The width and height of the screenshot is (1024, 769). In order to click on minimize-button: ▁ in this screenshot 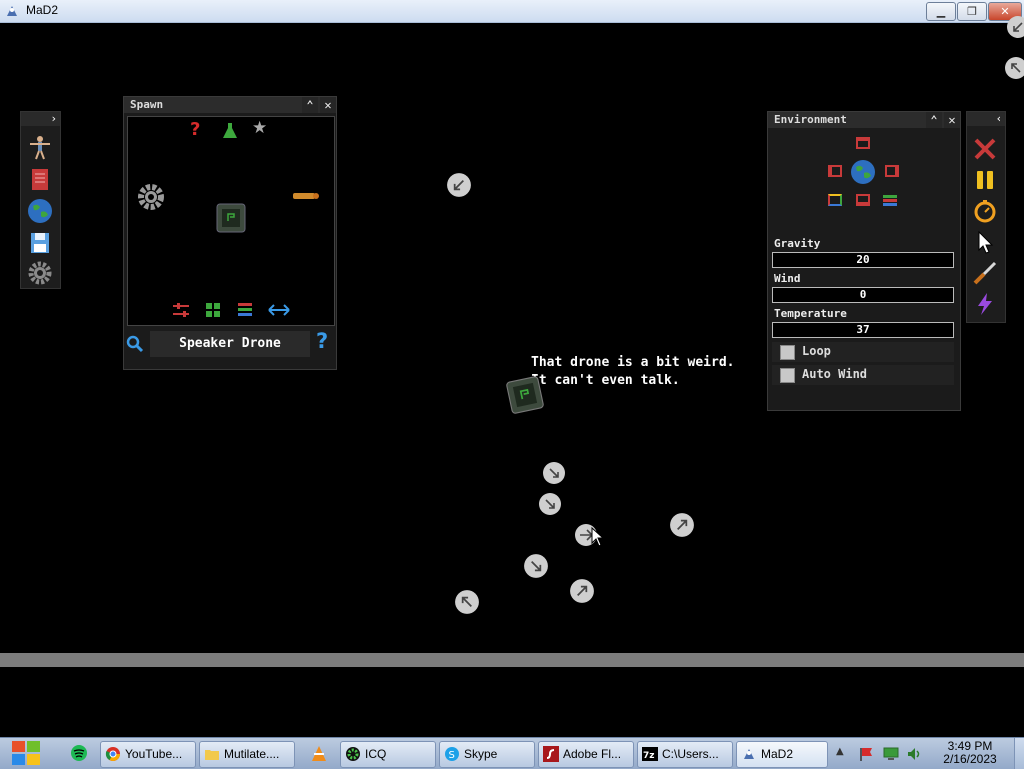, I will do `click(941, 11)`.